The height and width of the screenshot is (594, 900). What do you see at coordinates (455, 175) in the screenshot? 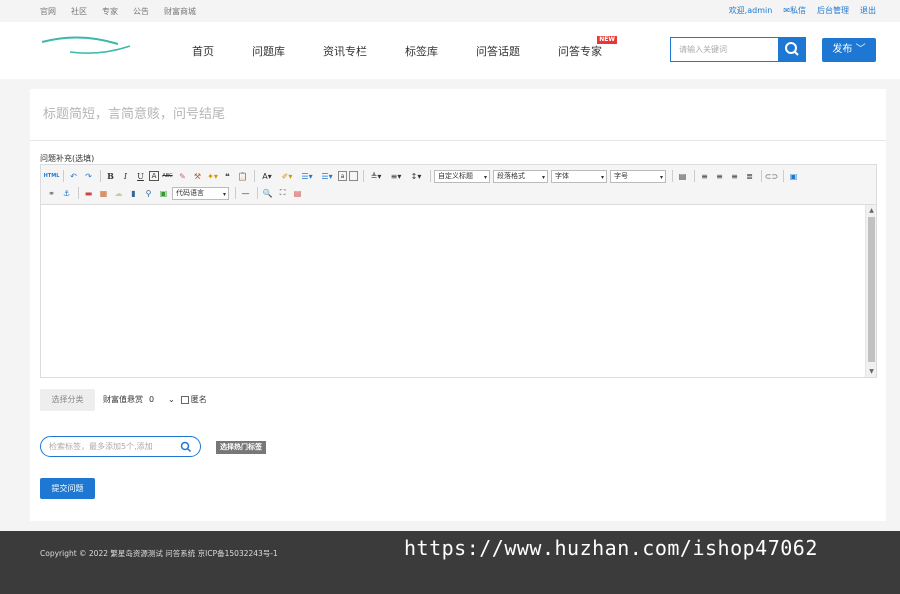
I see `custom-title-label: 自定义标题` at bounding box center [455, 175].